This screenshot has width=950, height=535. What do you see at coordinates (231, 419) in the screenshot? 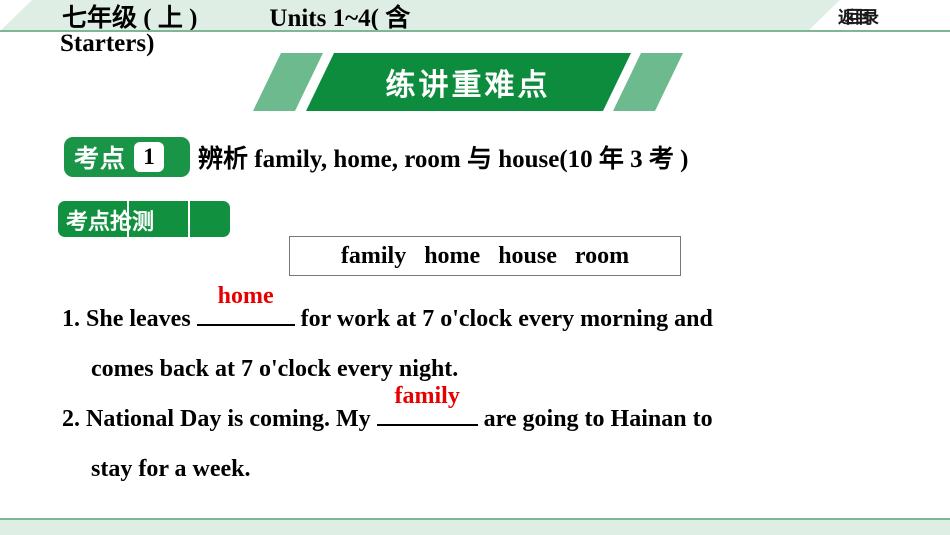
I see `question-2-pre-text: National Day is coming. My` at bounding box center [231, 419].